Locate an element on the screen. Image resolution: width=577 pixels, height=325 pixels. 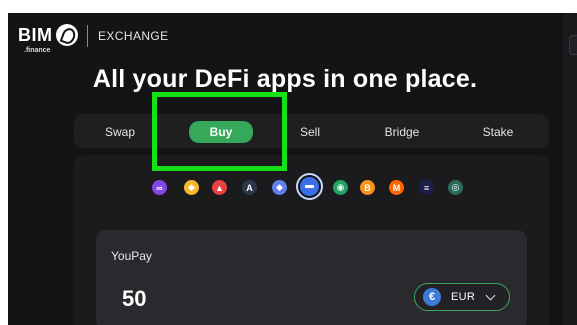
tab-stake: Stake is located at coordinates (498, 132).